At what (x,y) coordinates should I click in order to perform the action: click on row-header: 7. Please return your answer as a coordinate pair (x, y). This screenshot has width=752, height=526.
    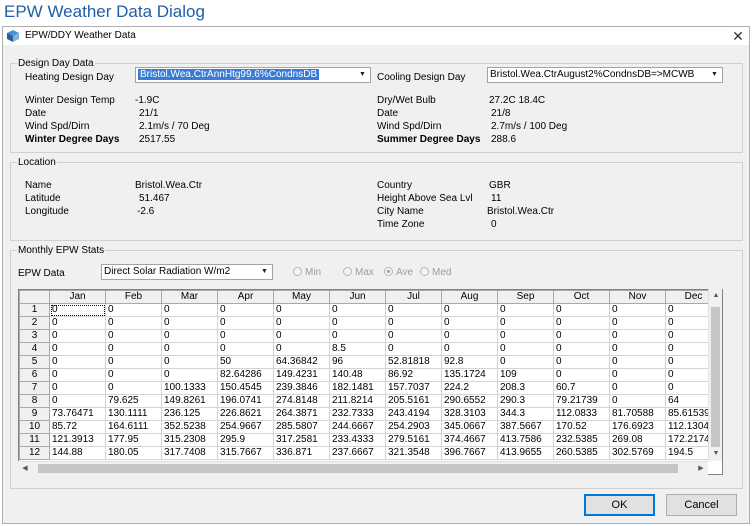
    Looking at the image, I should click on (34, 388).